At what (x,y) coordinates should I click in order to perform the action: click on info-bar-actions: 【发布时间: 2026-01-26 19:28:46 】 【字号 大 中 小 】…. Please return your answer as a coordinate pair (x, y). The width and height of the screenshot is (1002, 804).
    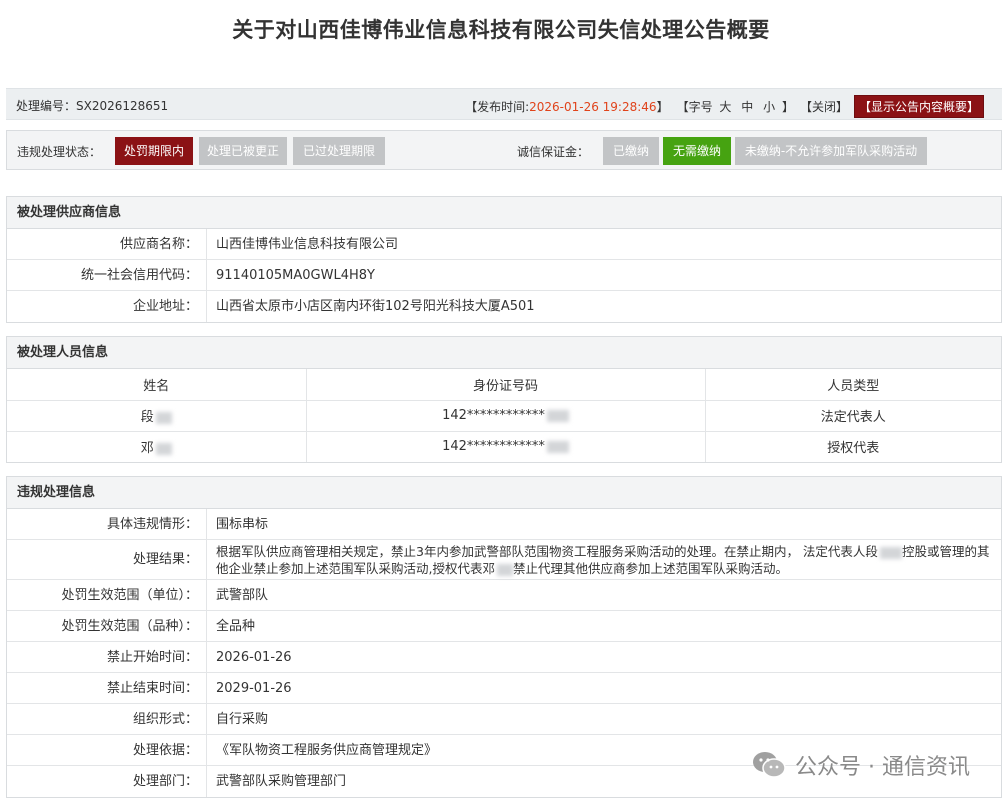
    Looking at the image, I should click on (724, 106).